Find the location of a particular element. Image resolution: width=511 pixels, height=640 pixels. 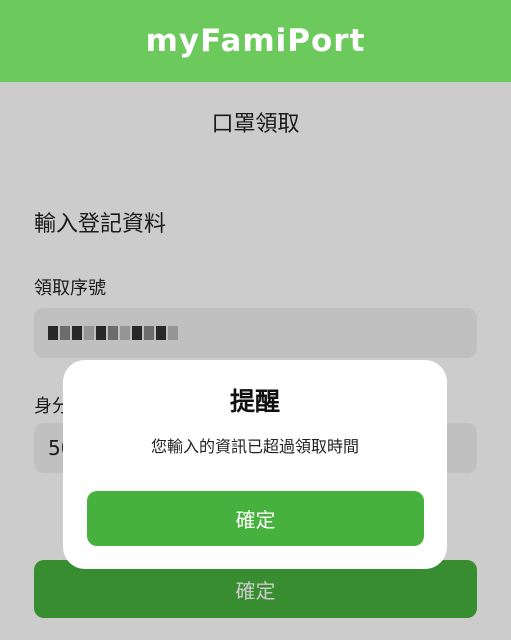

dialog-confirm-button: 確定 is located at coordinates (255, 518).